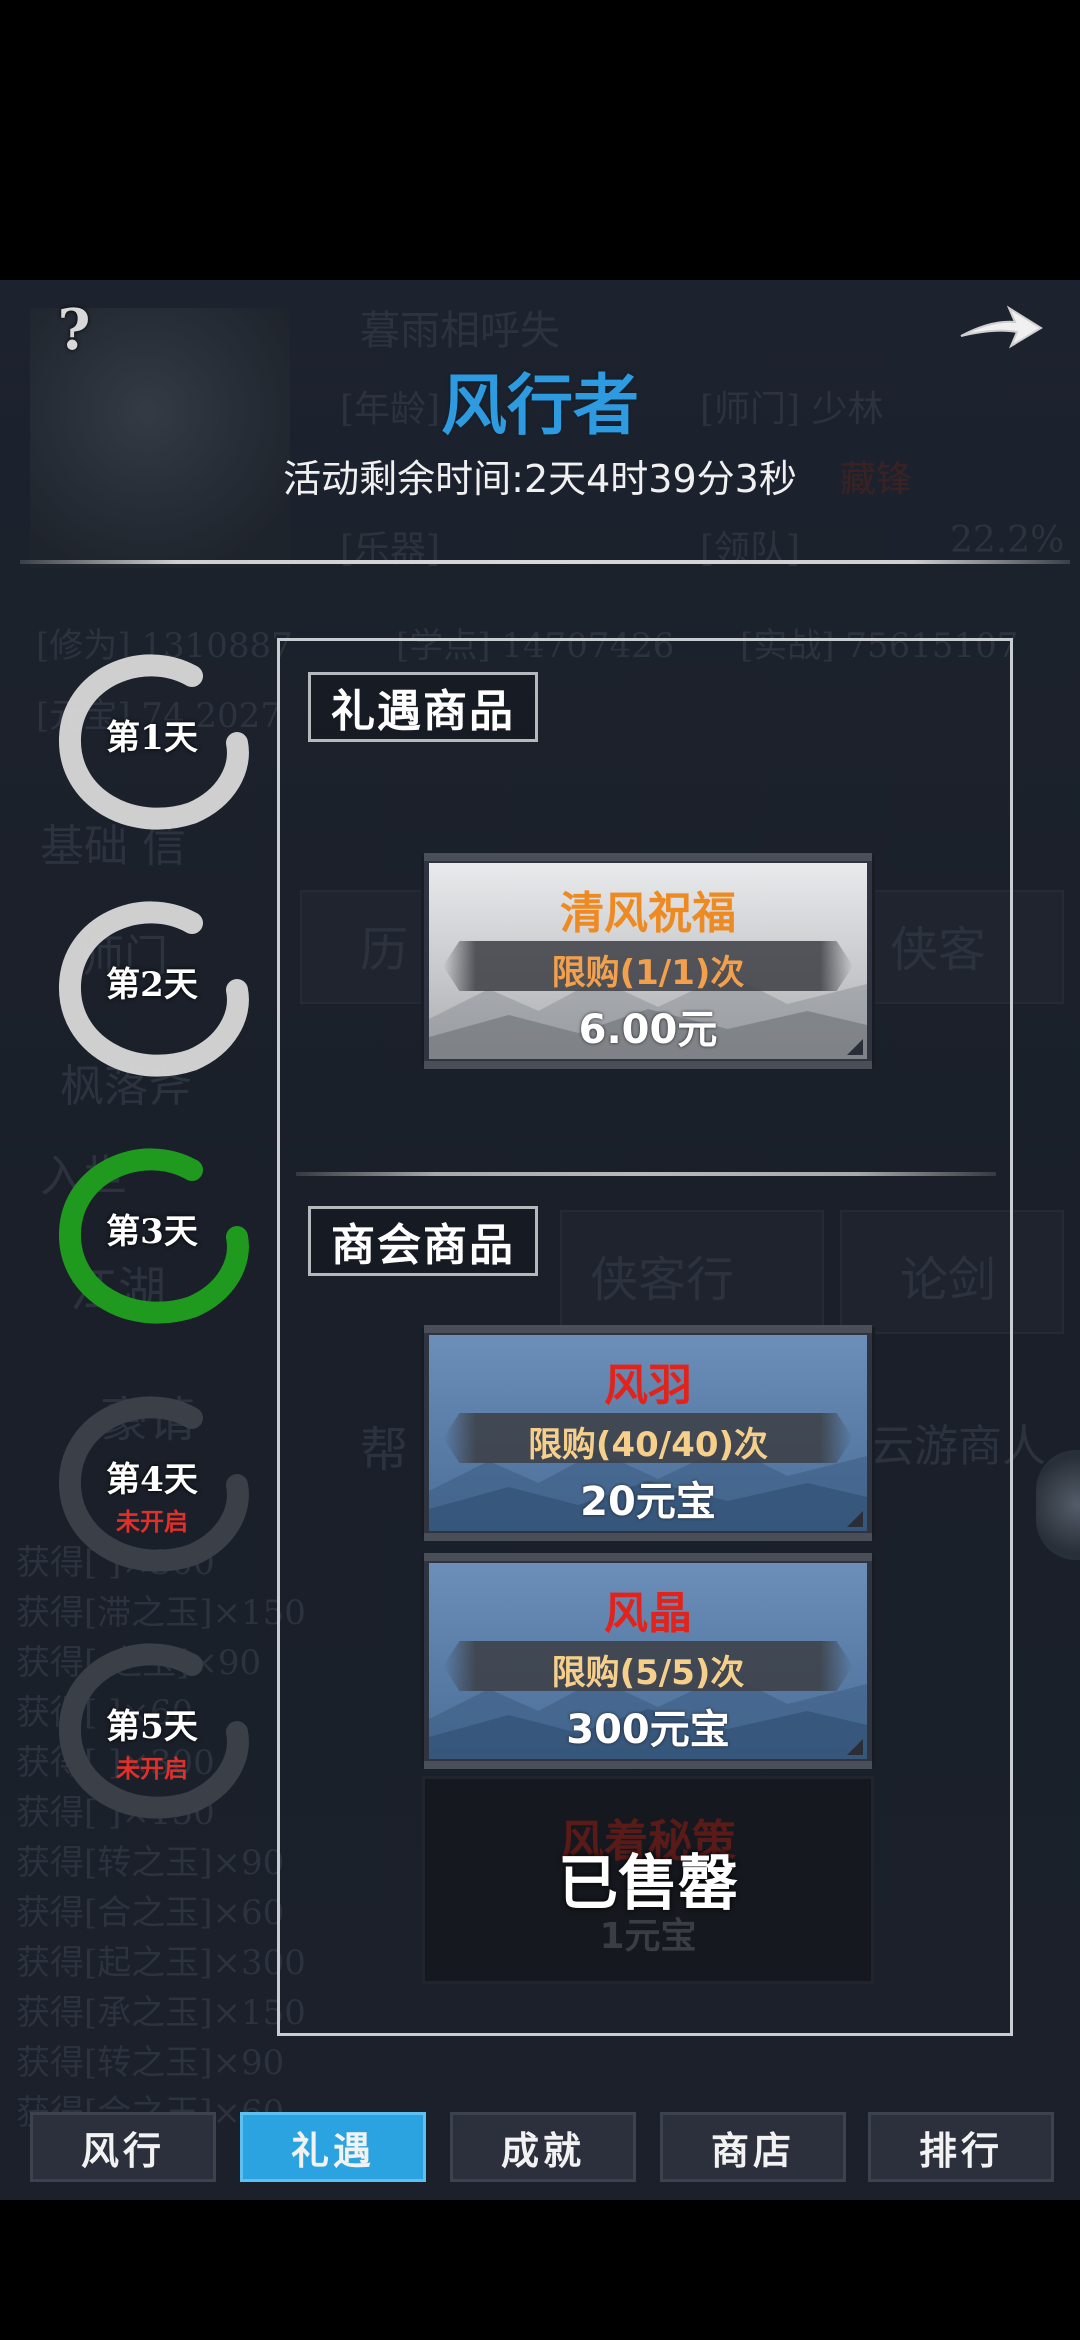 The width and height of the screenshot is (1080, 2340). Describe the element at coordinates (74, 330) in the screenshot. I see `help-button: ?` at that location.